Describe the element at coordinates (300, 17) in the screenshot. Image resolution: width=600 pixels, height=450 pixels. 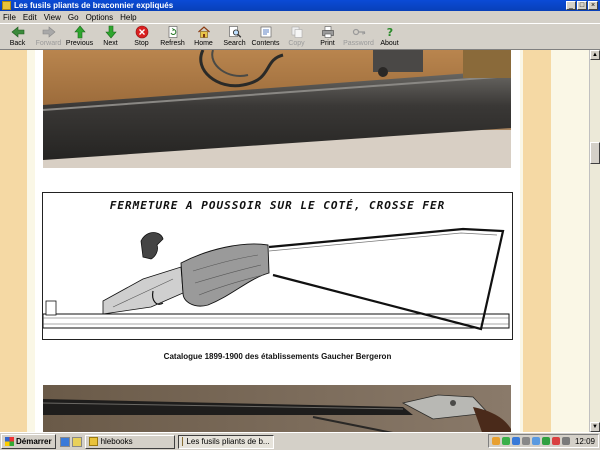
I see `menu-bar: File Edit View Go Options Help` at that location.